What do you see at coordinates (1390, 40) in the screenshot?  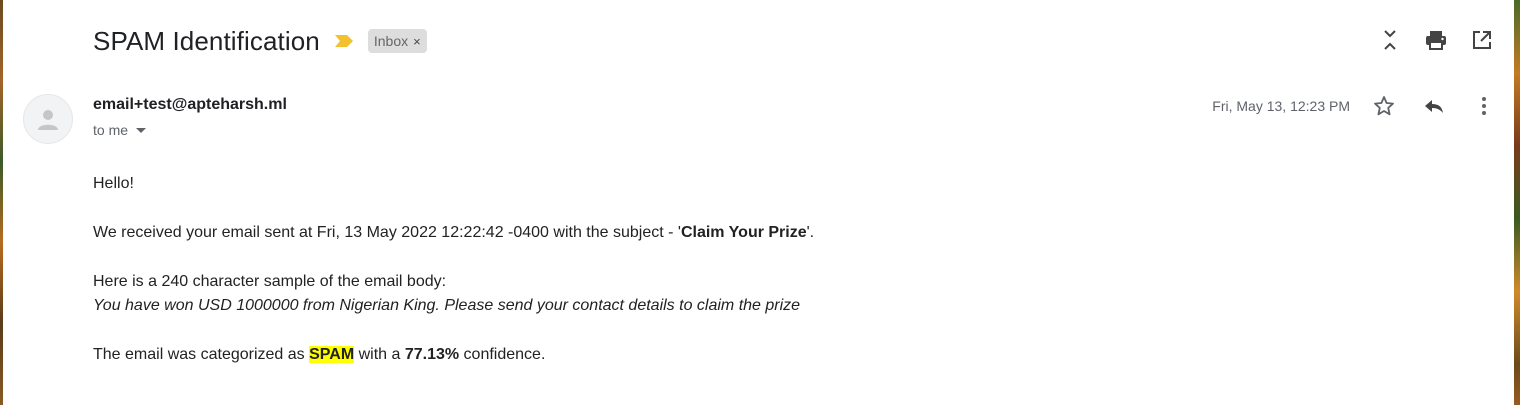 I see `collapse-all-icon` at bounding box center [1390, 40].